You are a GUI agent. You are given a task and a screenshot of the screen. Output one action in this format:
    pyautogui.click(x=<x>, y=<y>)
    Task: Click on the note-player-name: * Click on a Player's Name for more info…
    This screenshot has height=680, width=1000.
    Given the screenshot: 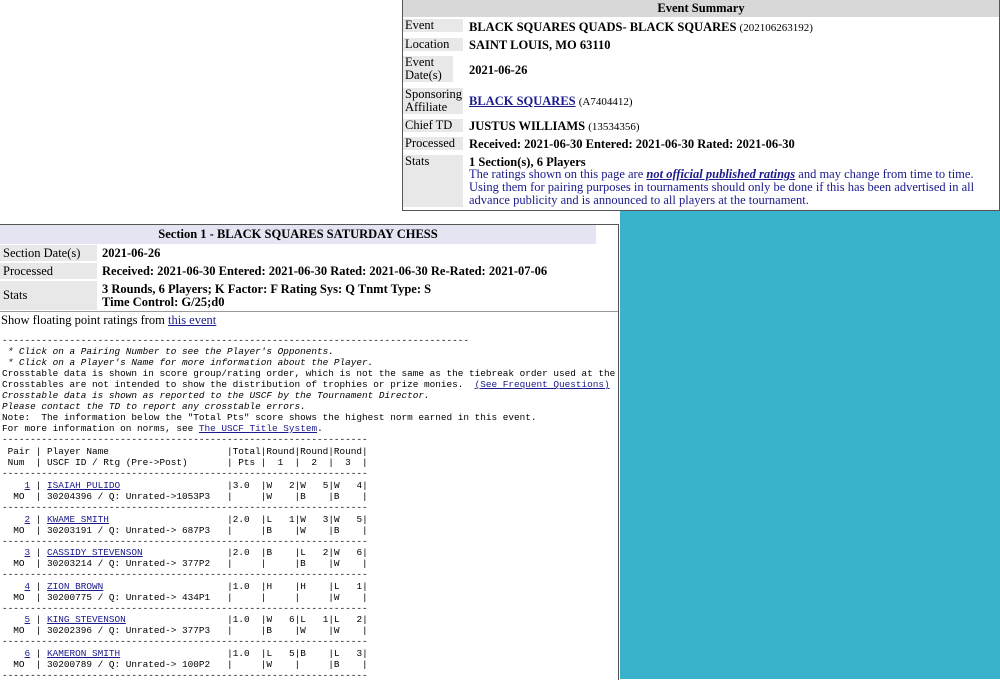 What is the action you would take?
    pyautogui.click(x=188, y=362)
    